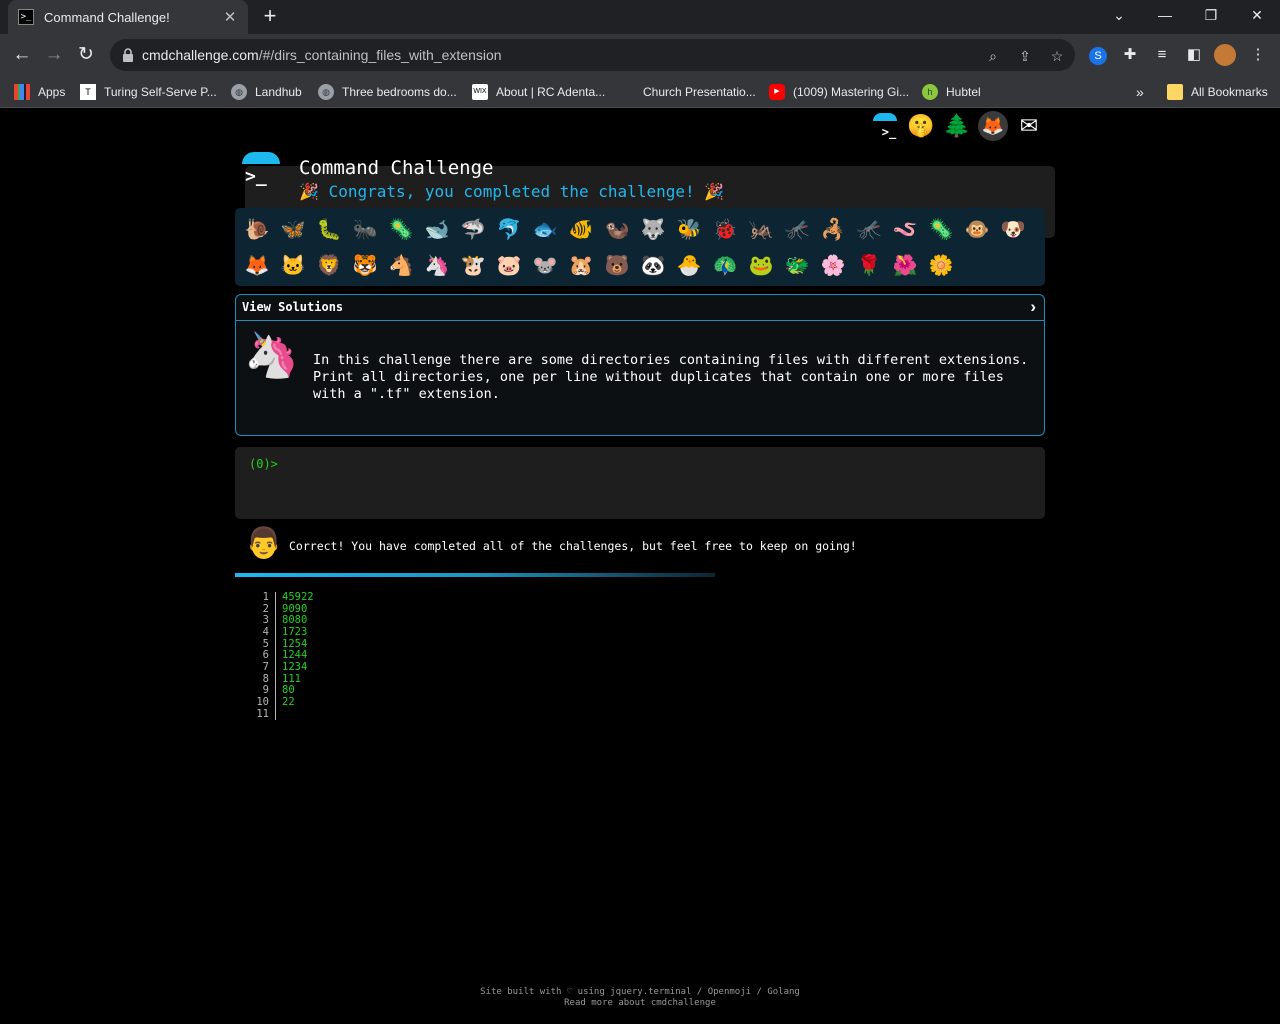  Describe the element at coordinates (1217, 92) in the screenshot. I see `all-bookmarks-folder: All Bookmarks` at that location.